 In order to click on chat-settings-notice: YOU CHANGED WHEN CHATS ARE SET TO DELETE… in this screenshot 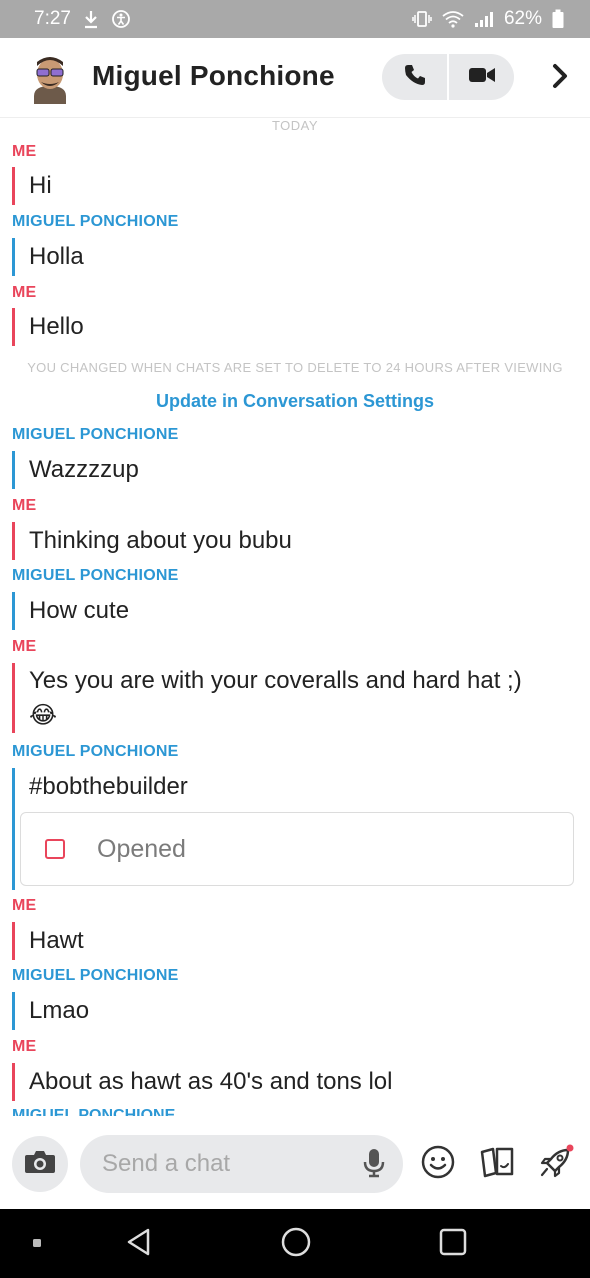, I will do `click(295, 367)`.